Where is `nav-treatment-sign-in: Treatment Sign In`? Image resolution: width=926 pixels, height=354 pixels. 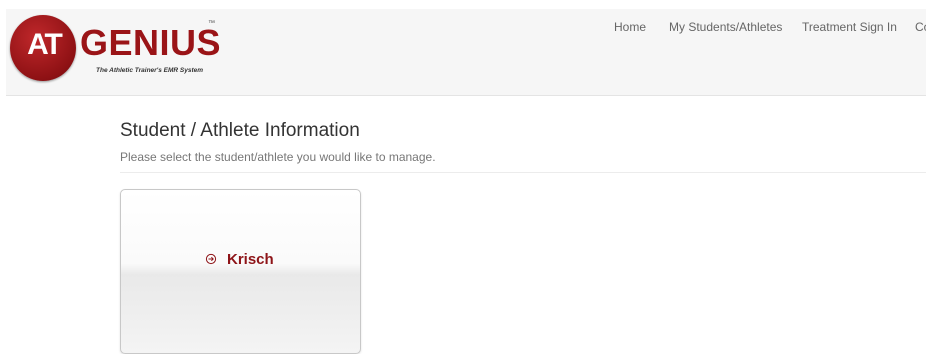
nav-treatment-sign-in: Treatment Sign In is located at coordinates (849, 27).